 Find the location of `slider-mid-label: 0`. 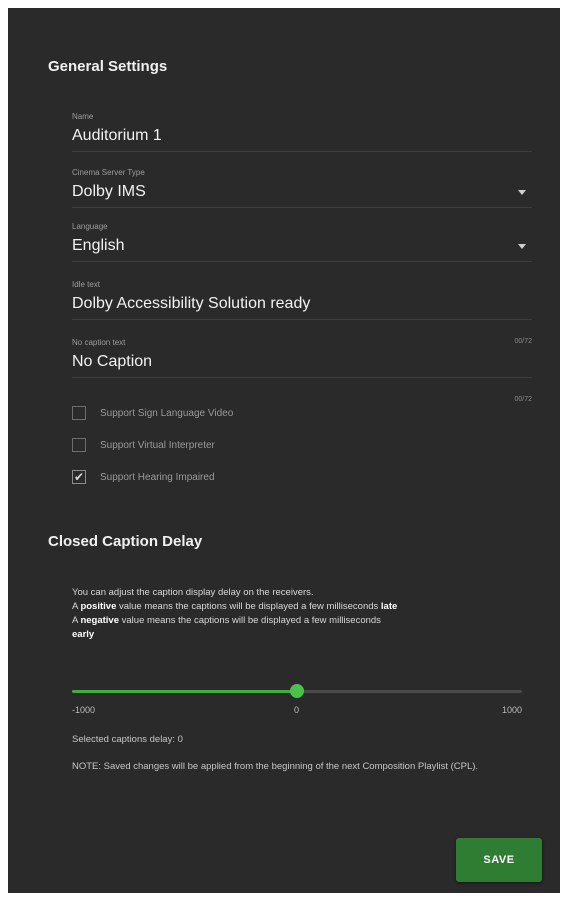

slider-mid-label: 0 is located at coordinates (297, 710).